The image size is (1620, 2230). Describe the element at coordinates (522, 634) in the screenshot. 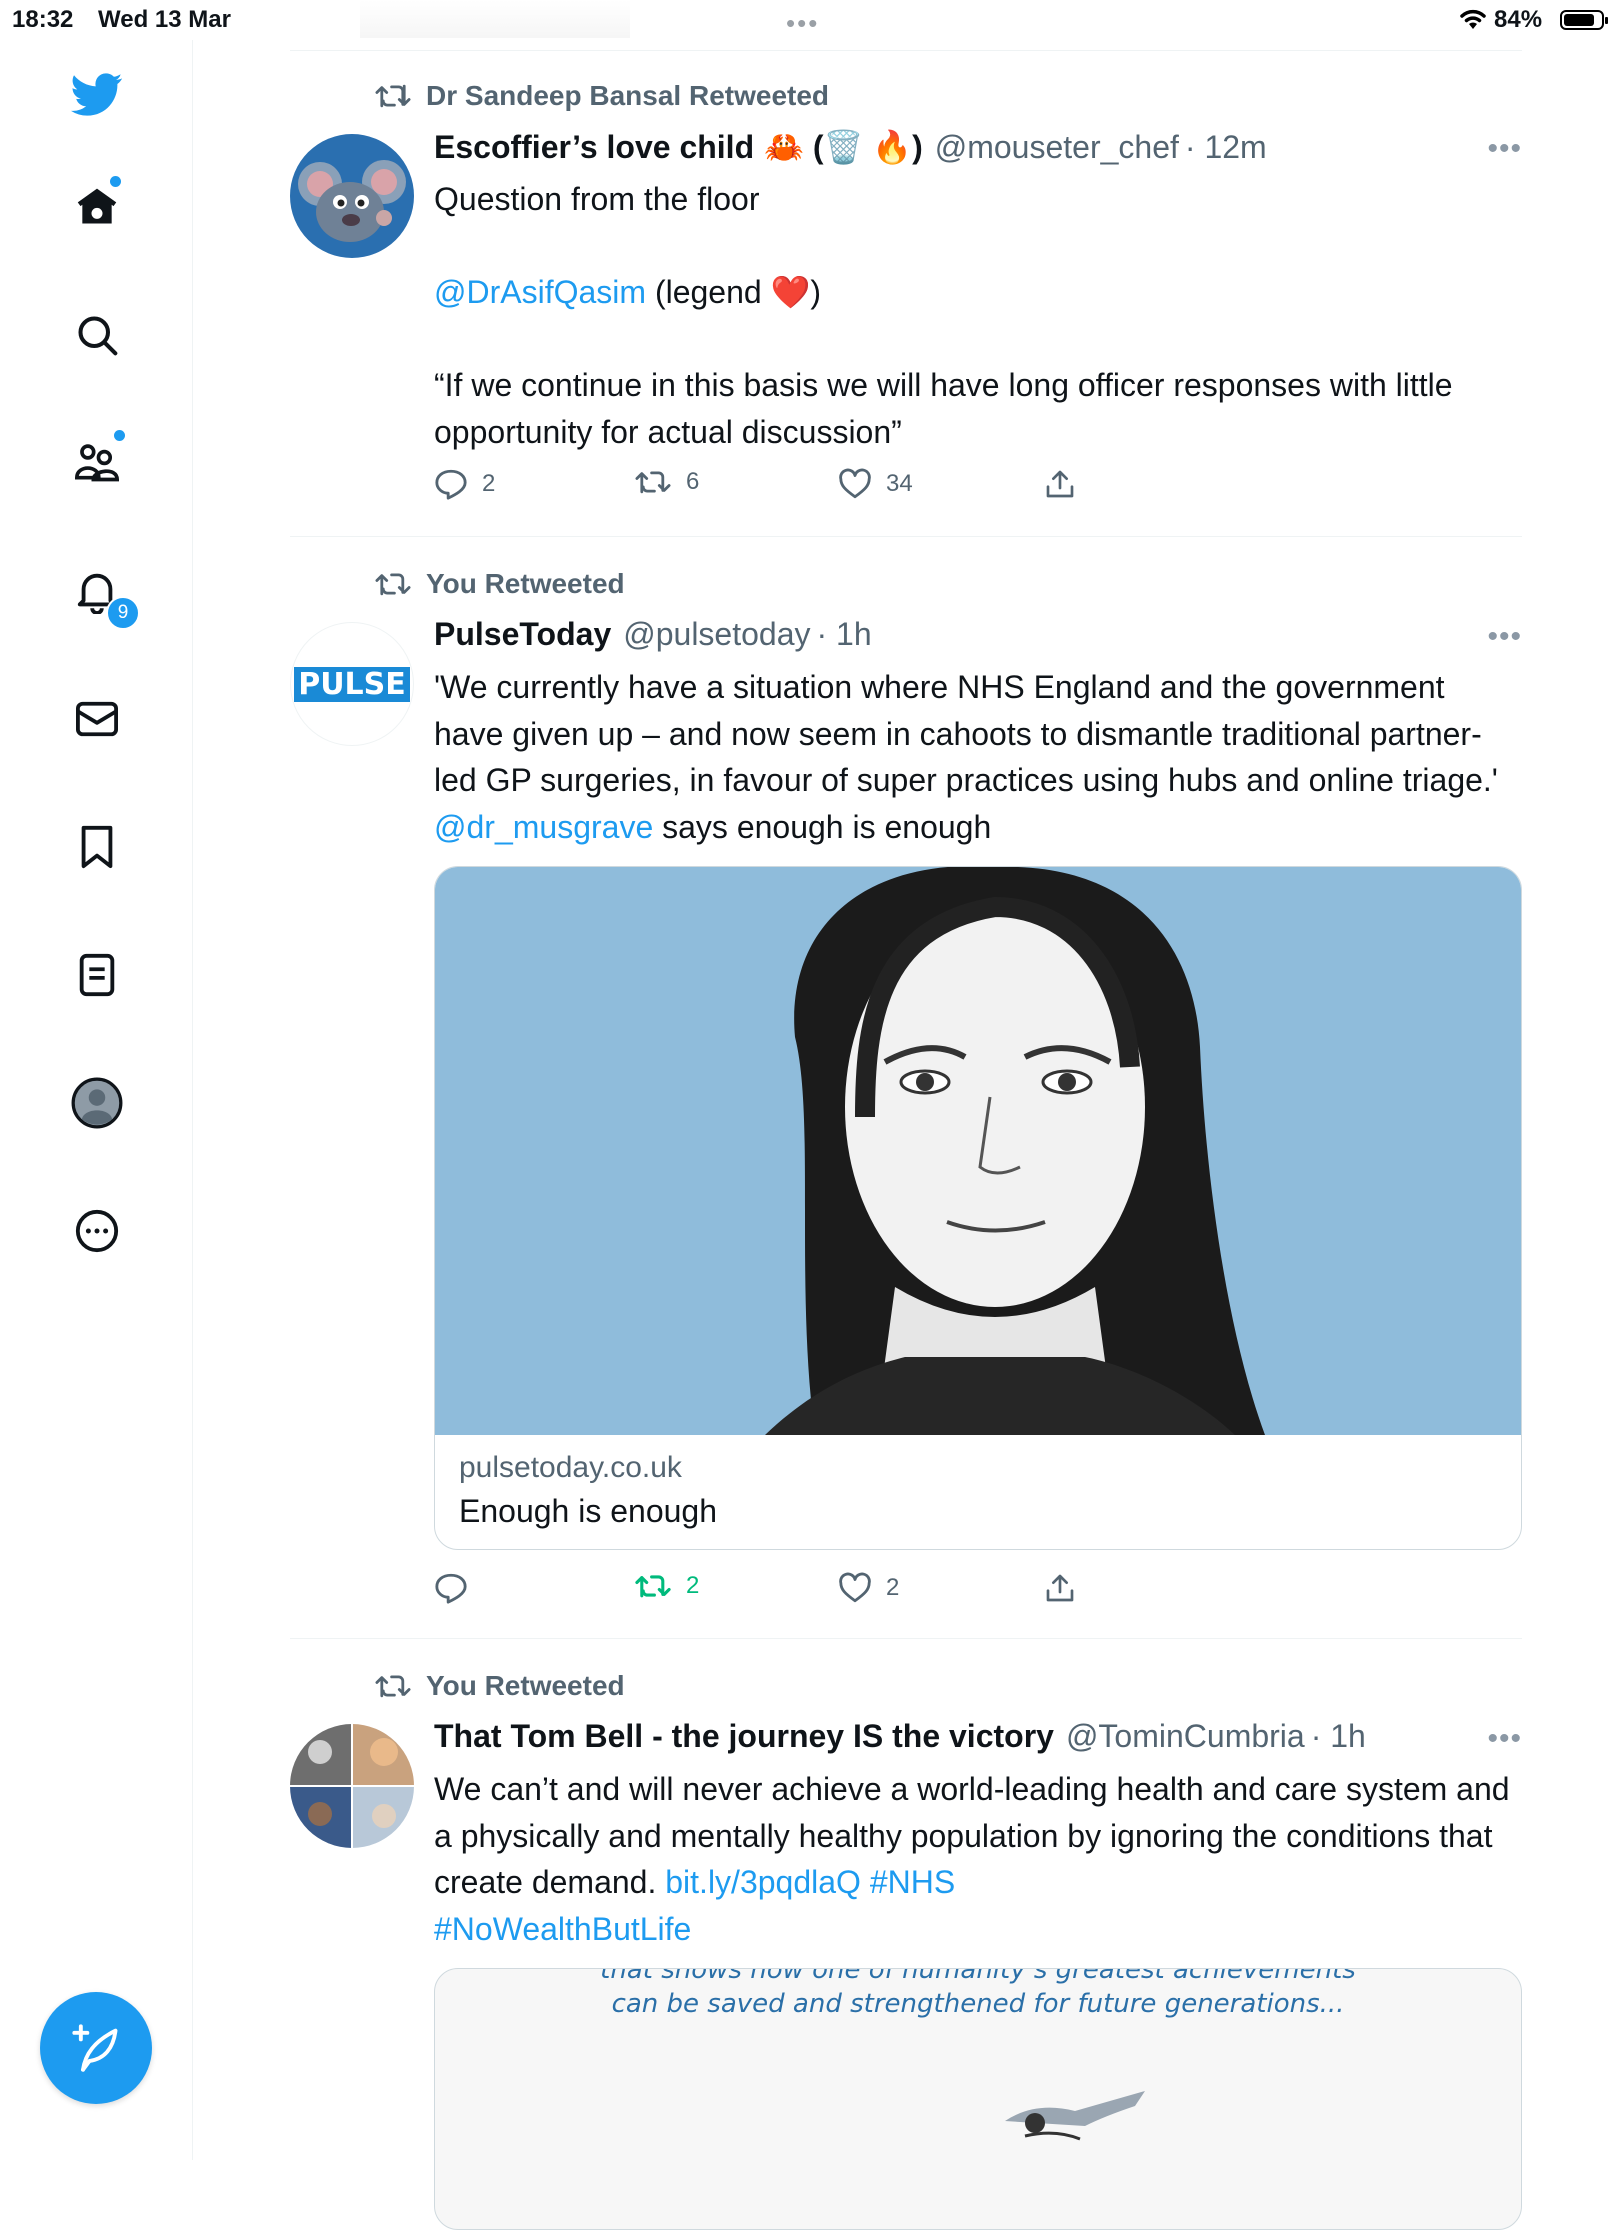

I see `display-name: PulseToday` at that location.